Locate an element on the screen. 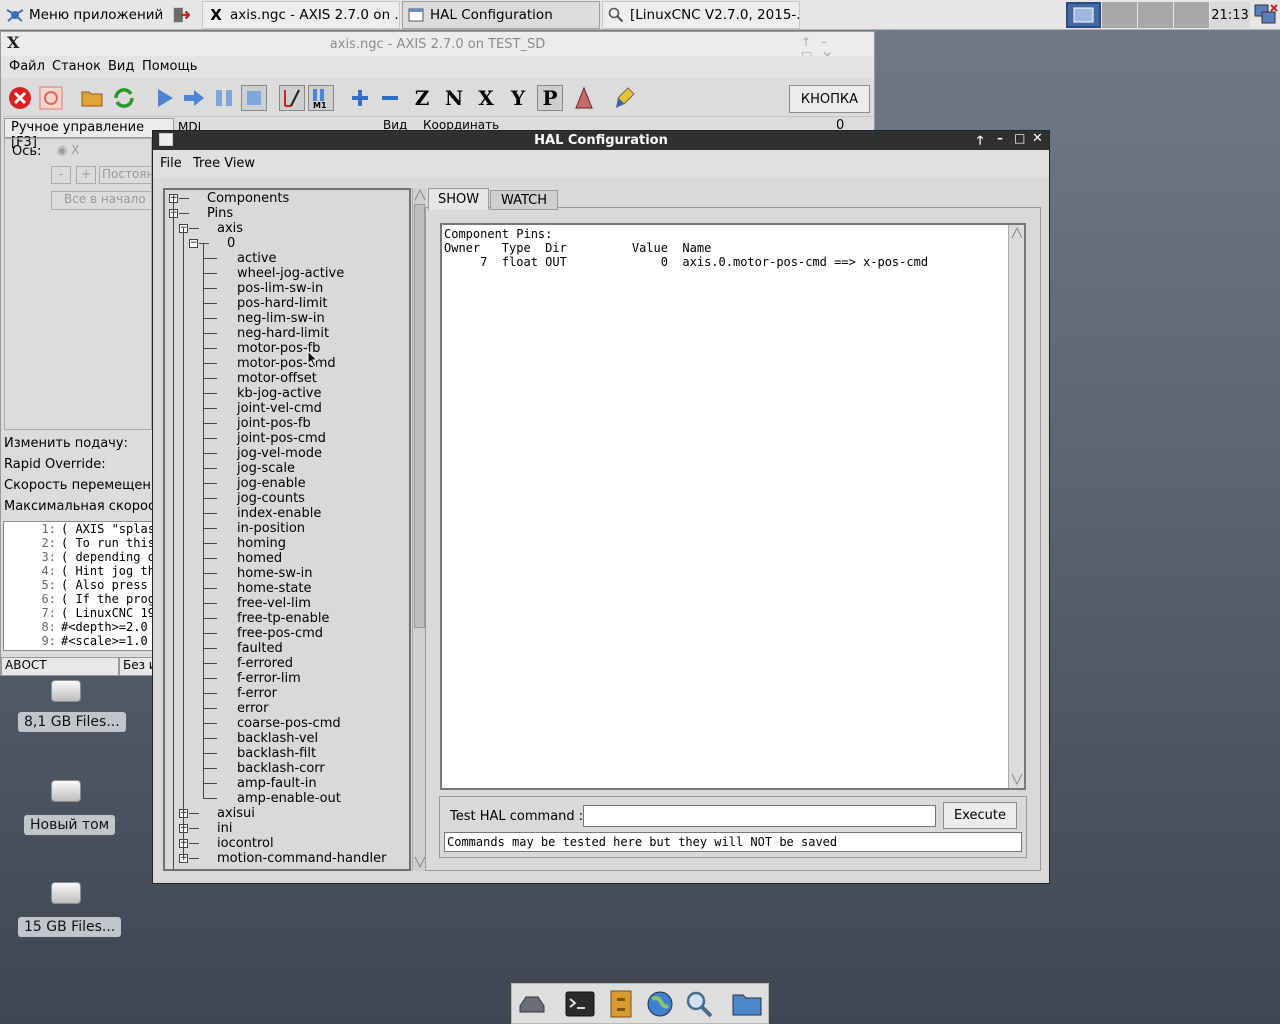  tree-scrollbar is located at coordinates (419, 529).